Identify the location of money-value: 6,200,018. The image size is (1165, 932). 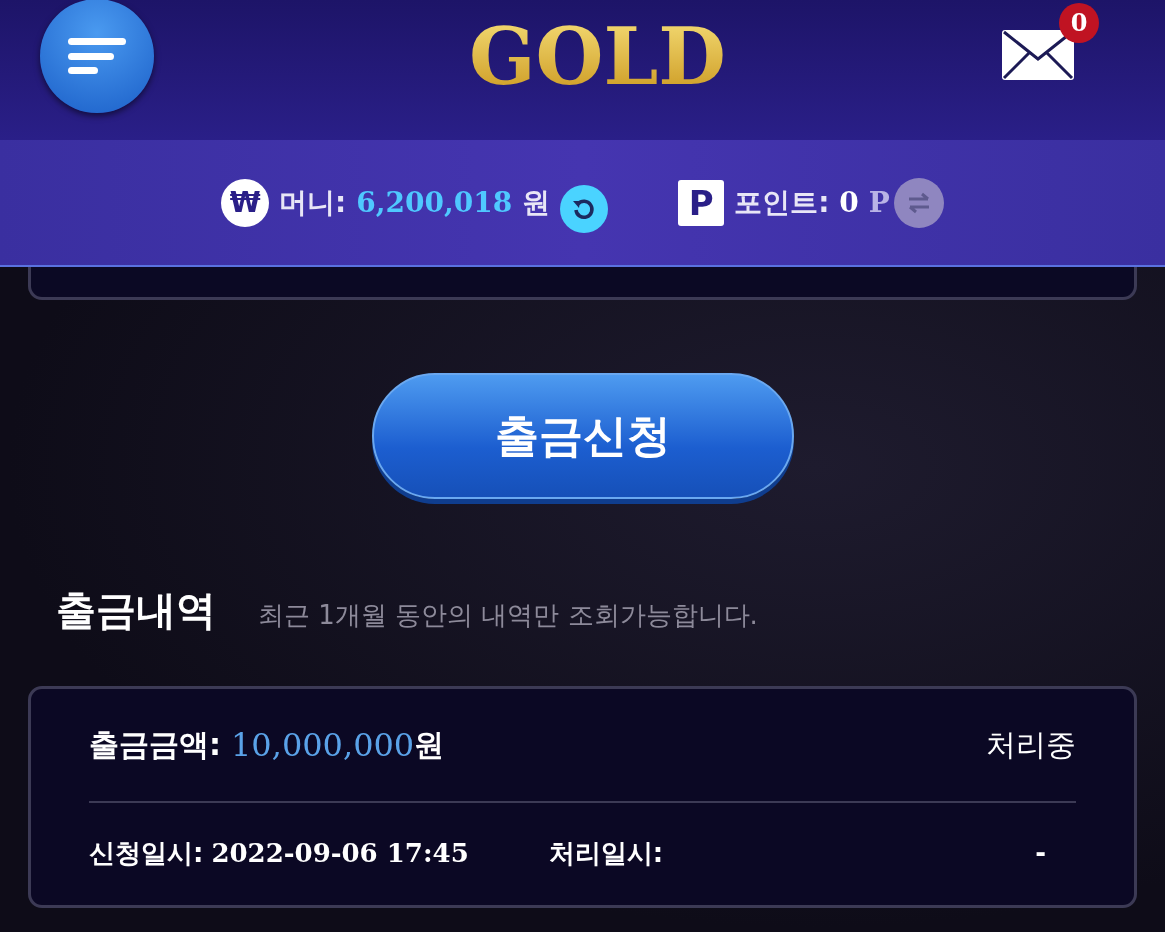
(434, 202).